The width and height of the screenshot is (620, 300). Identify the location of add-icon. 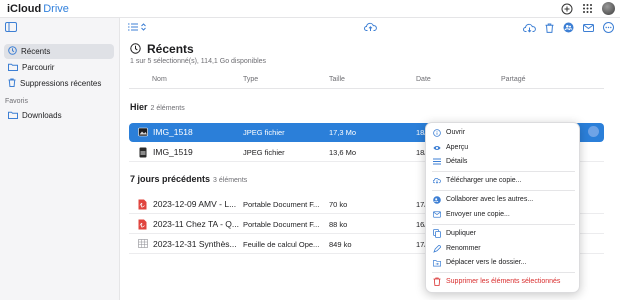
(566, 8).